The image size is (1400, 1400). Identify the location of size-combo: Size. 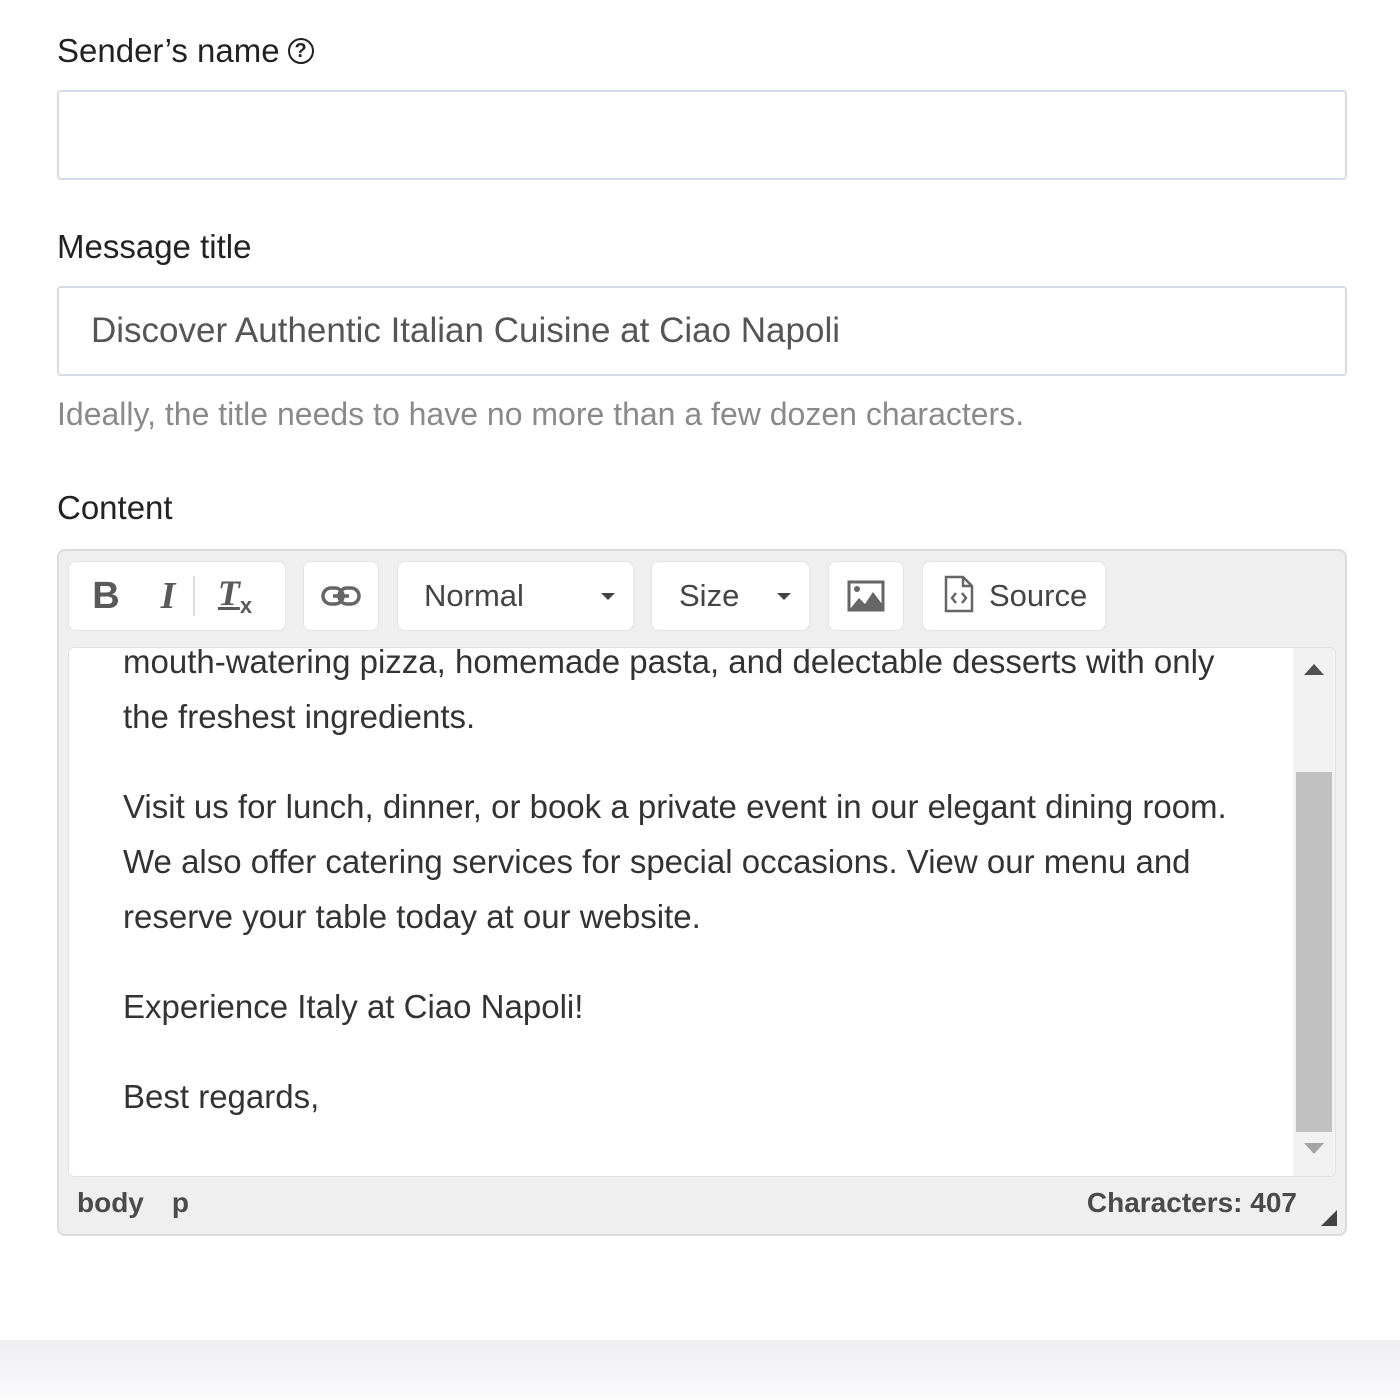
(730, 596).